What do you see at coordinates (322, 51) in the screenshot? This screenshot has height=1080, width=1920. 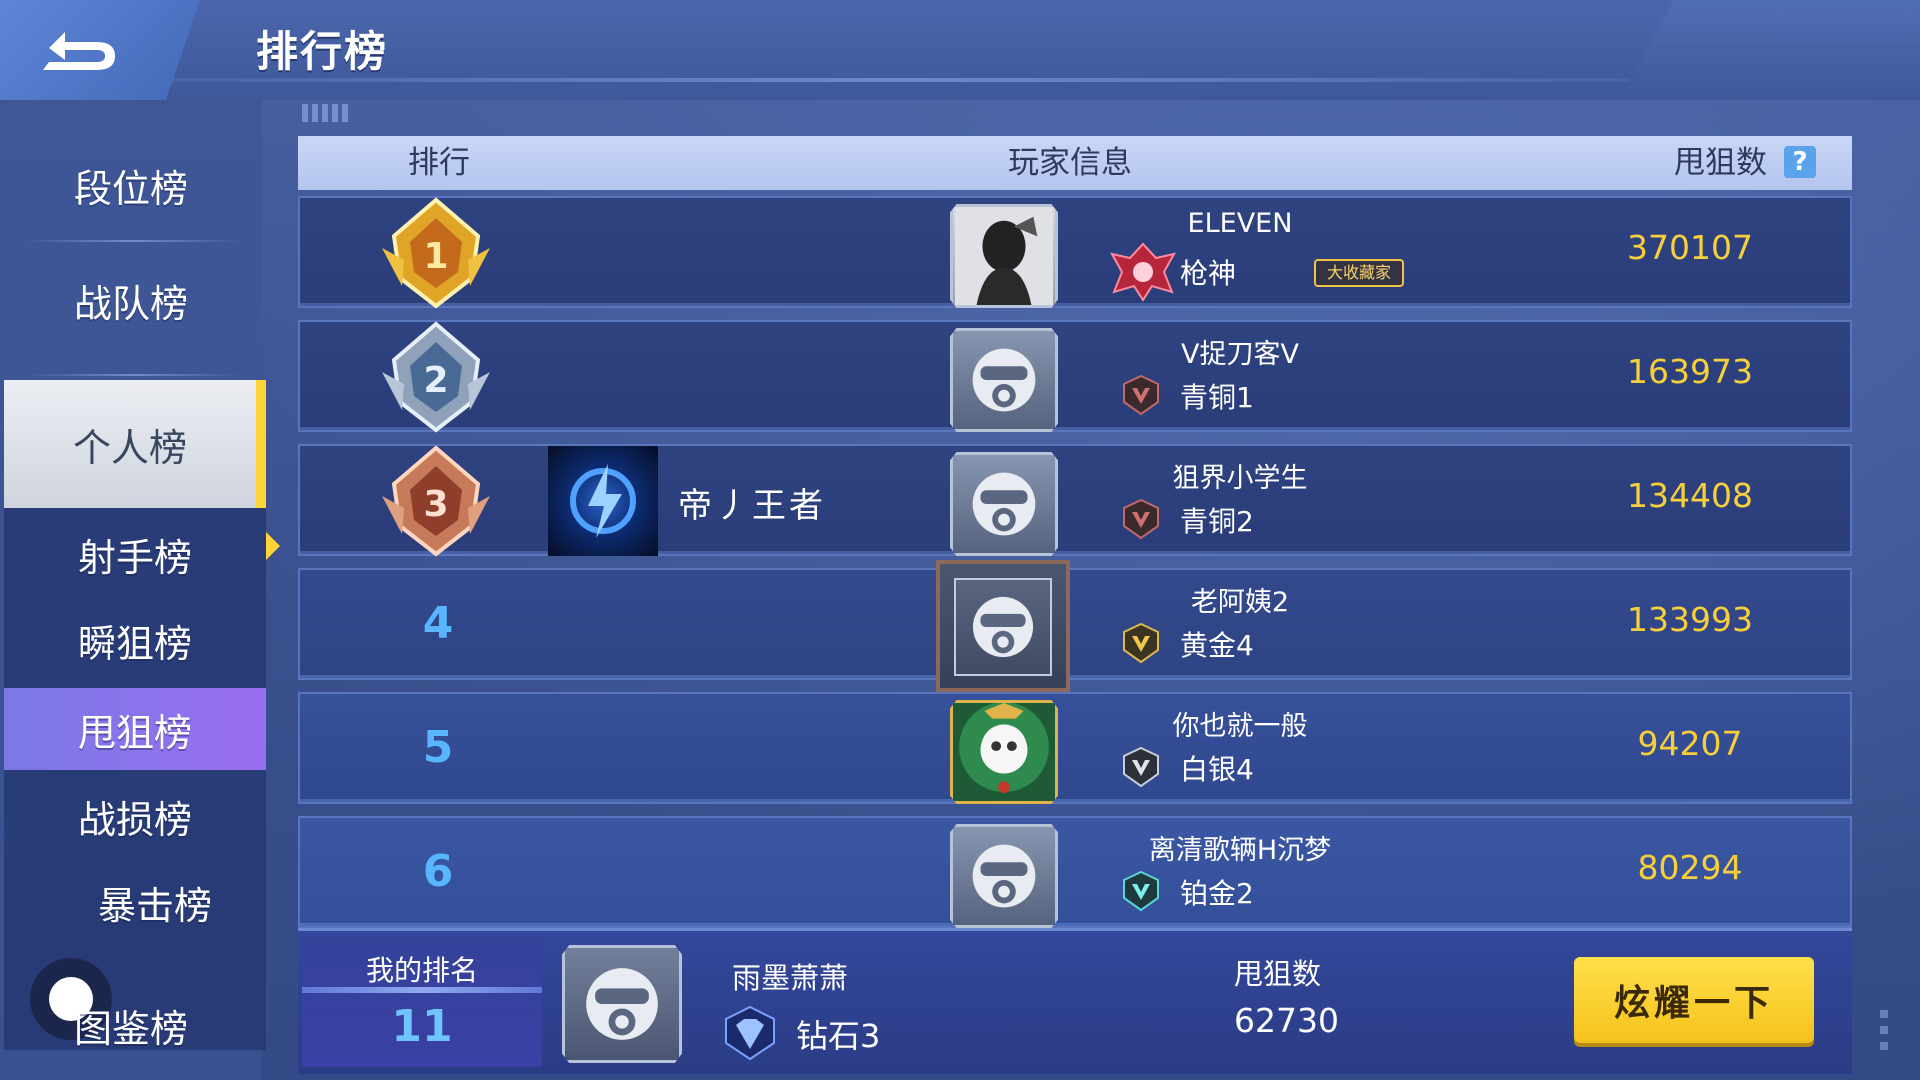 I see `page-title: 排行榜` at bounding box center [322, 51].